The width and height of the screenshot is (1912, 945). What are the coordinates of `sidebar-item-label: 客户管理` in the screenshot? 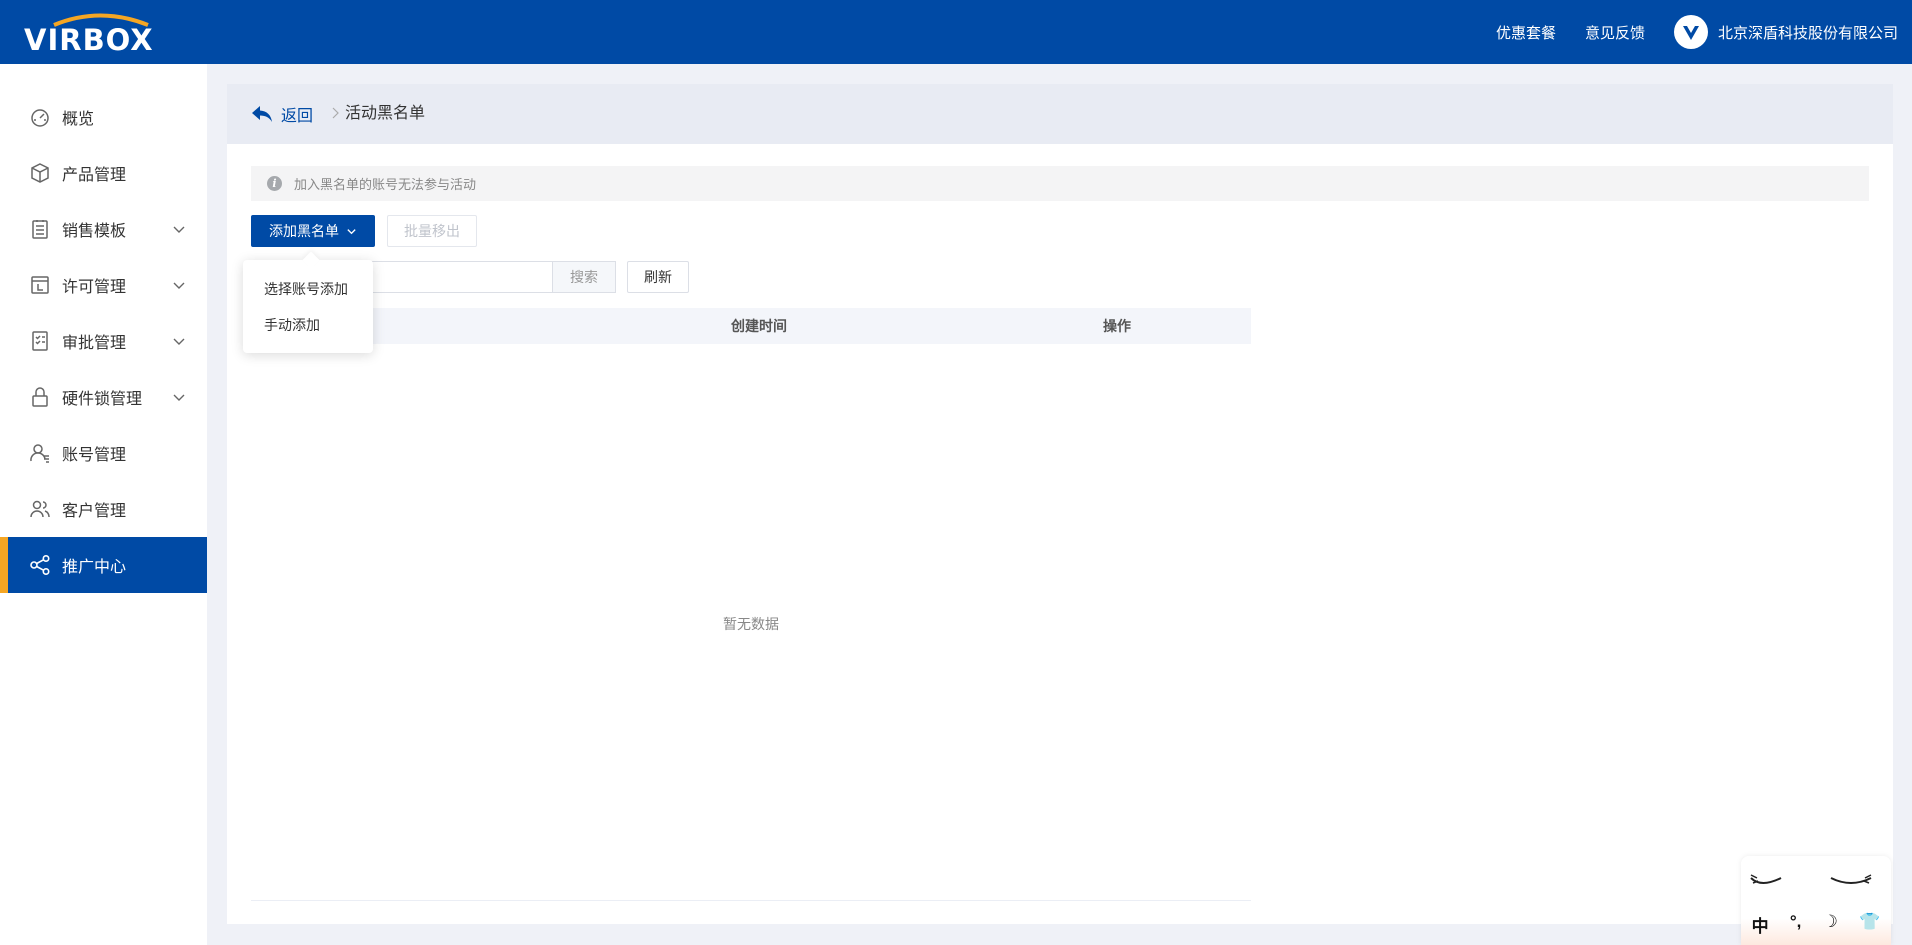 It's located at (94, 511).